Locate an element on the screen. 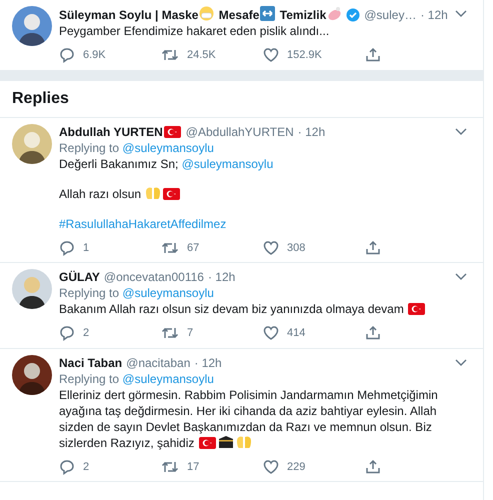 This screenshot has height=500, width=493. action-count: 1 is located at coordinates (86, 248).